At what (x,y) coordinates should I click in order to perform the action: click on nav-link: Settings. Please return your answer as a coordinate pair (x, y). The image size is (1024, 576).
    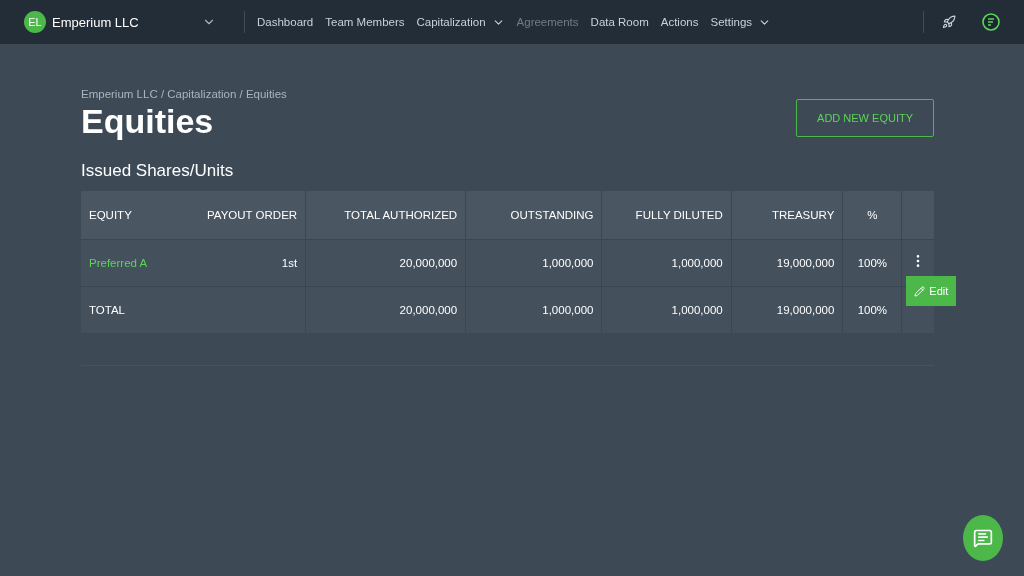
    Looking at the image, I should click on (741, 22).